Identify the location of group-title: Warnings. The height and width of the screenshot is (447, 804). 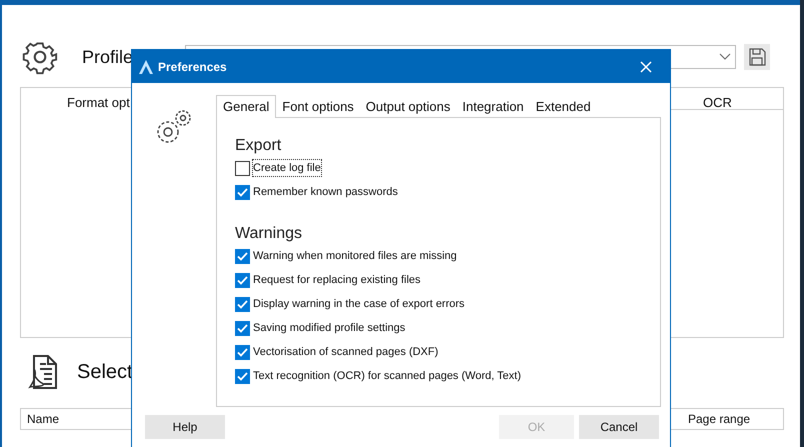
(269, 234).